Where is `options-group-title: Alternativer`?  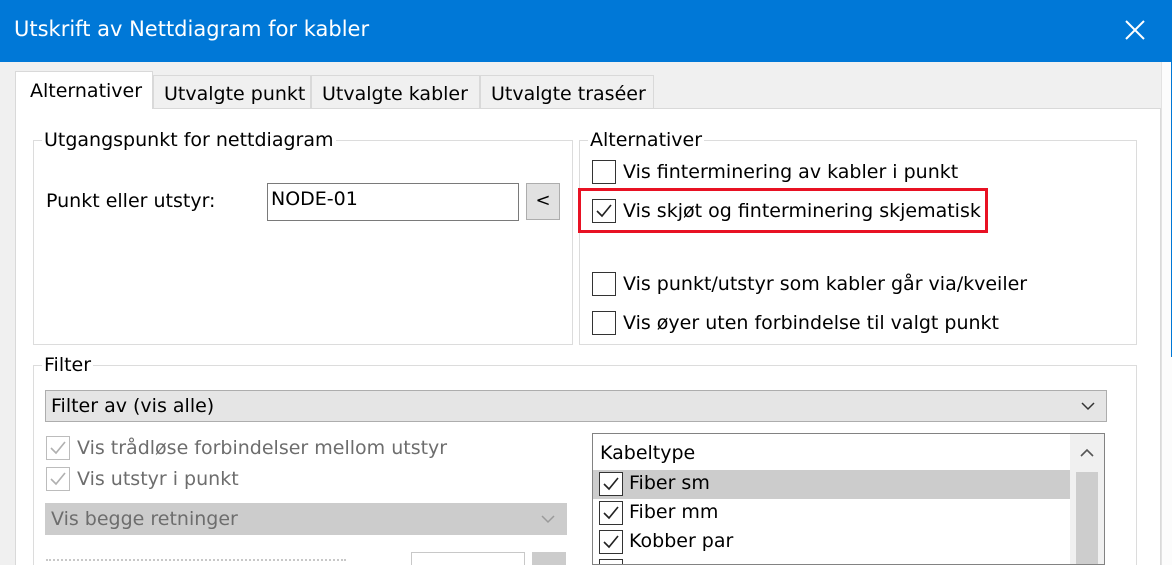
options-group-title: Alternativer is located at coordinates (646, 140).